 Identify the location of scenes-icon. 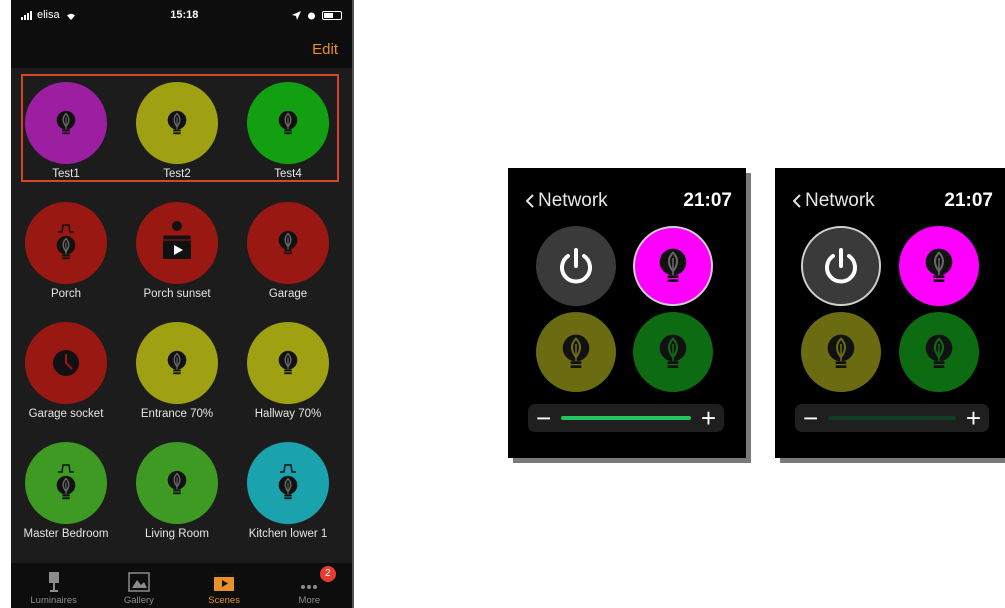
(224, 582).